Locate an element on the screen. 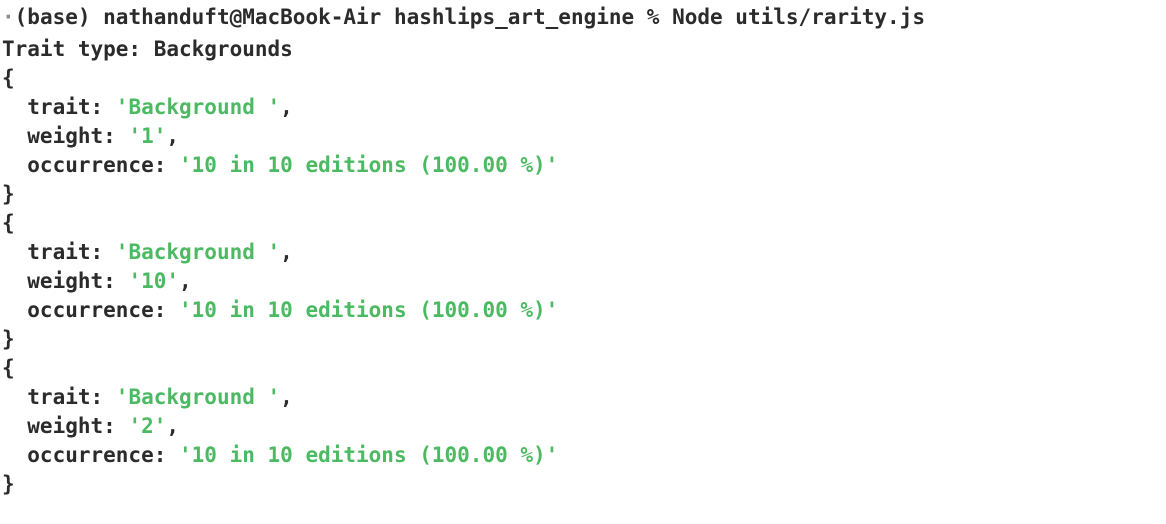 This screenshot has width=1166, height=524. prompt-leading-stub: · is located at coordinates (8, 17).